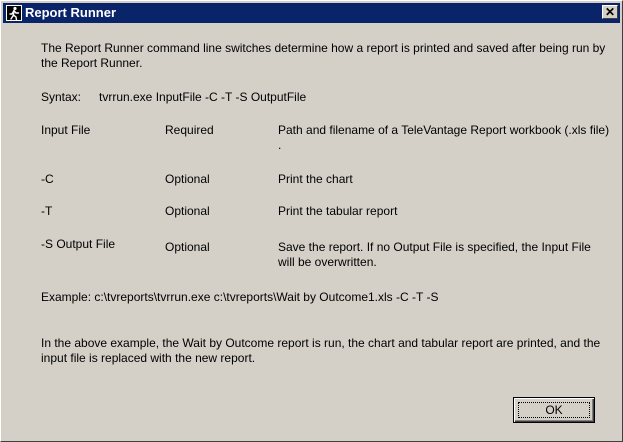 The image size is (623, 442). I want to click on switch-description: Print the tabular report, so click(338, 211).